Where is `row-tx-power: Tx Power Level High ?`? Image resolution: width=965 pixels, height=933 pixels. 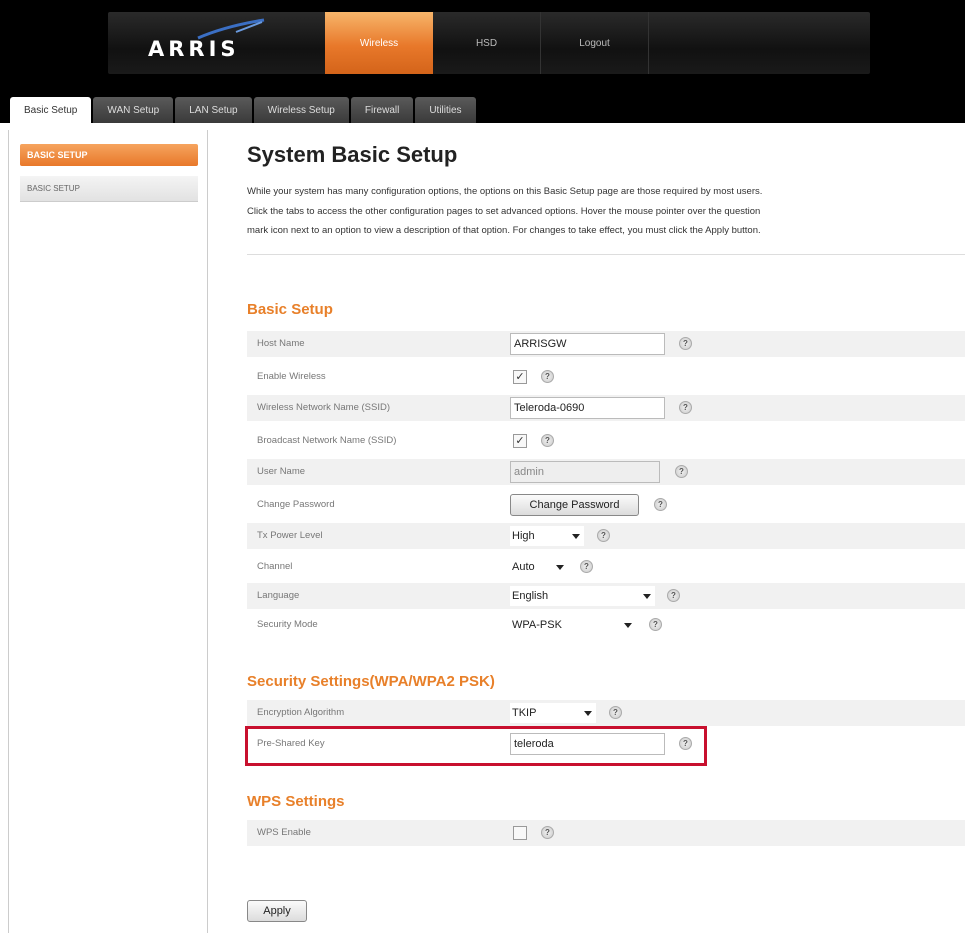 row-tx-power: Tx Power Level High ? is located at coordinates (606, 536).